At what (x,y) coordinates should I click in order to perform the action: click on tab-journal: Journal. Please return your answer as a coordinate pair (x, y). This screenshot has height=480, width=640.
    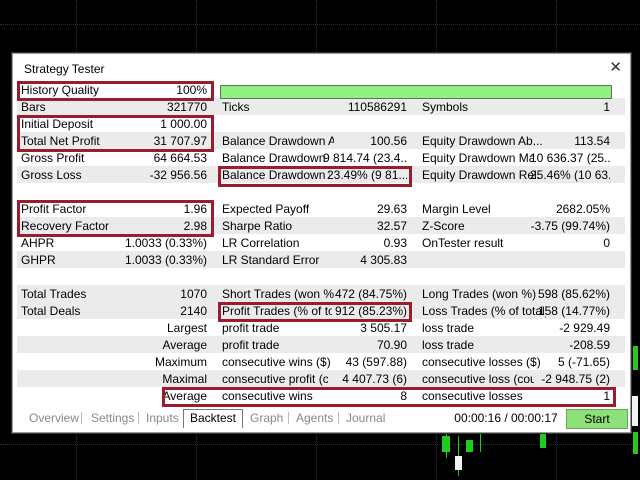
    Looking at the image, I should click on (365, 418).